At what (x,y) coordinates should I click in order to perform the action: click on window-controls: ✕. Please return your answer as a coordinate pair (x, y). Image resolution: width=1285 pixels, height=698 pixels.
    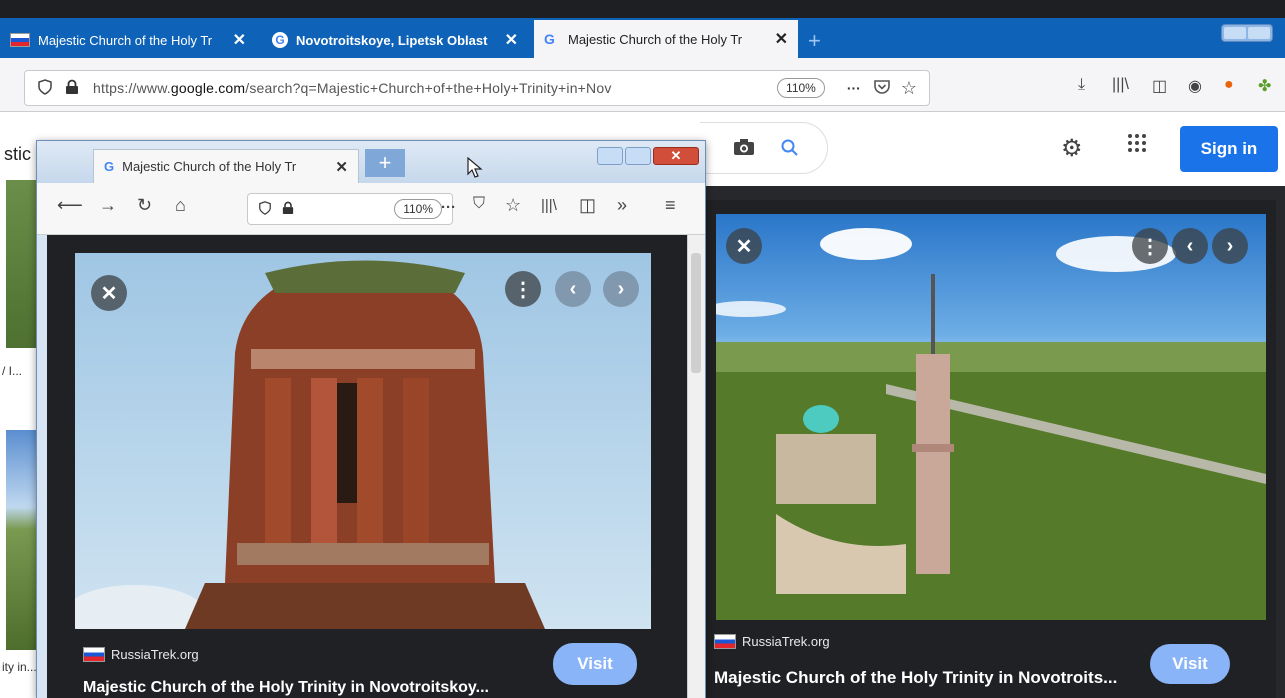
    Looking at the image, I should click on (648, 156).